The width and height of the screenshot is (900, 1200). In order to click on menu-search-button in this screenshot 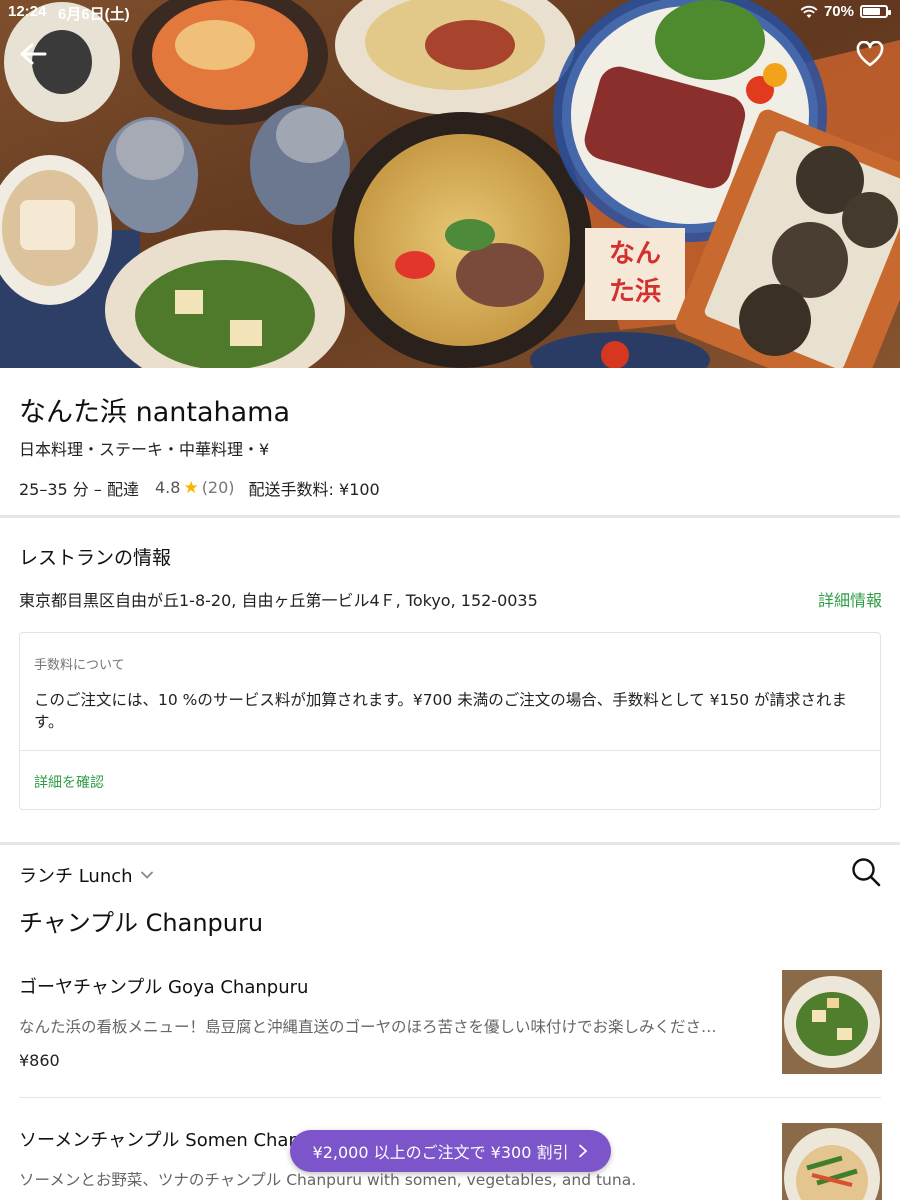, I will do `click(866, 872)`.